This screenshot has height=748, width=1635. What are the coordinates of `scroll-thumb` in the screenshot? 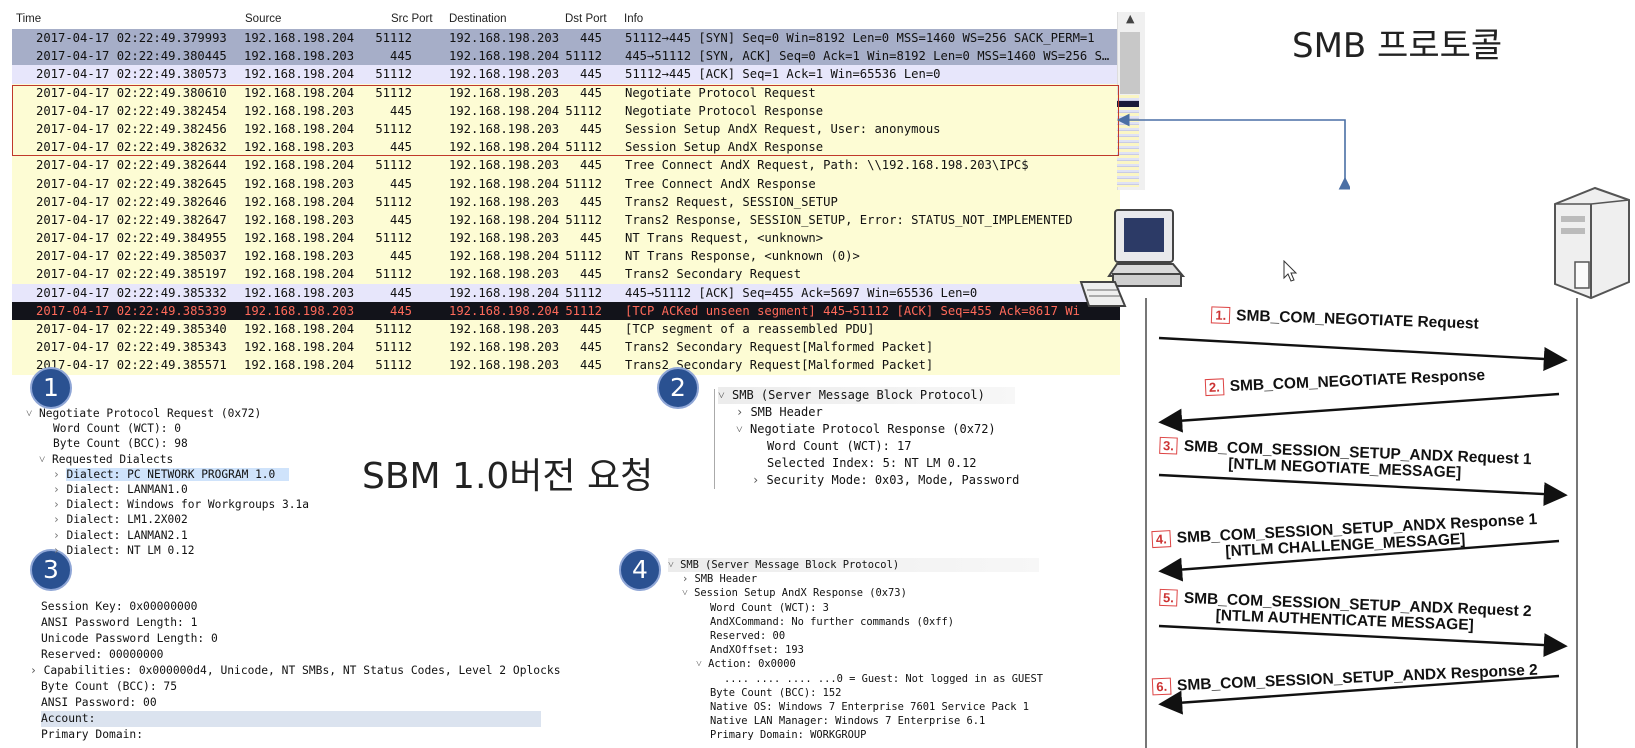 It's located at (1130, 63).